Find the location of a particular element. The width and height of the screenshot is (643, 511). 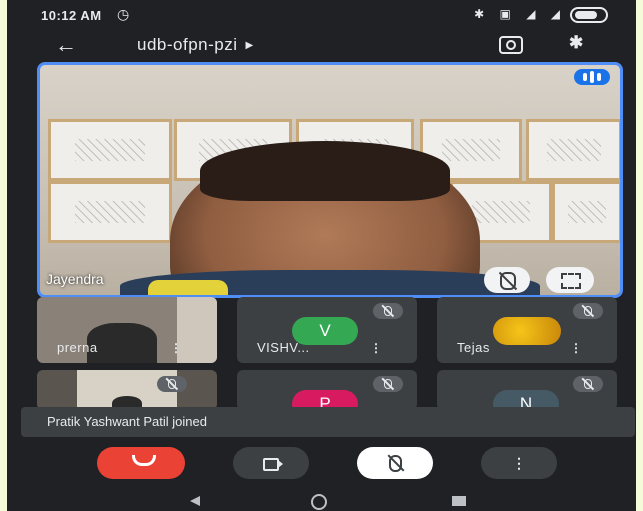

fullscreen-button is located at coordinates (570, 280).